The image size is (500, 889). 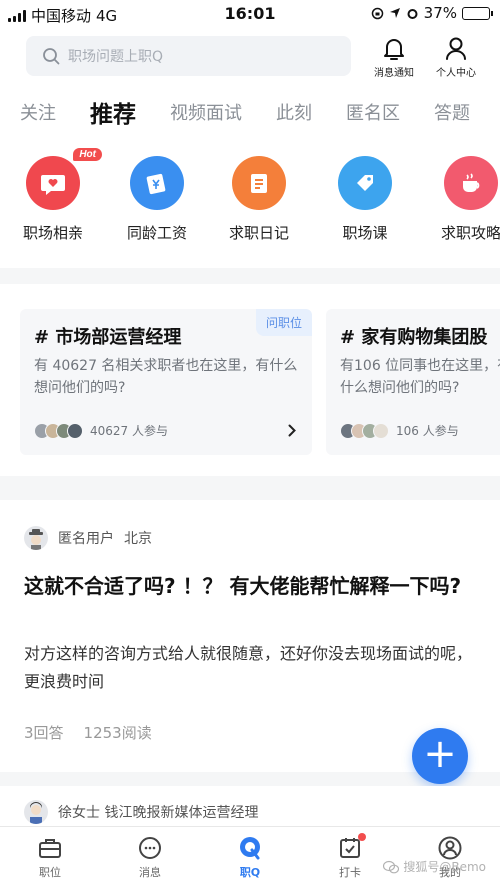 I want to click on nav-label: 打卡, so click(x=350, y=872).